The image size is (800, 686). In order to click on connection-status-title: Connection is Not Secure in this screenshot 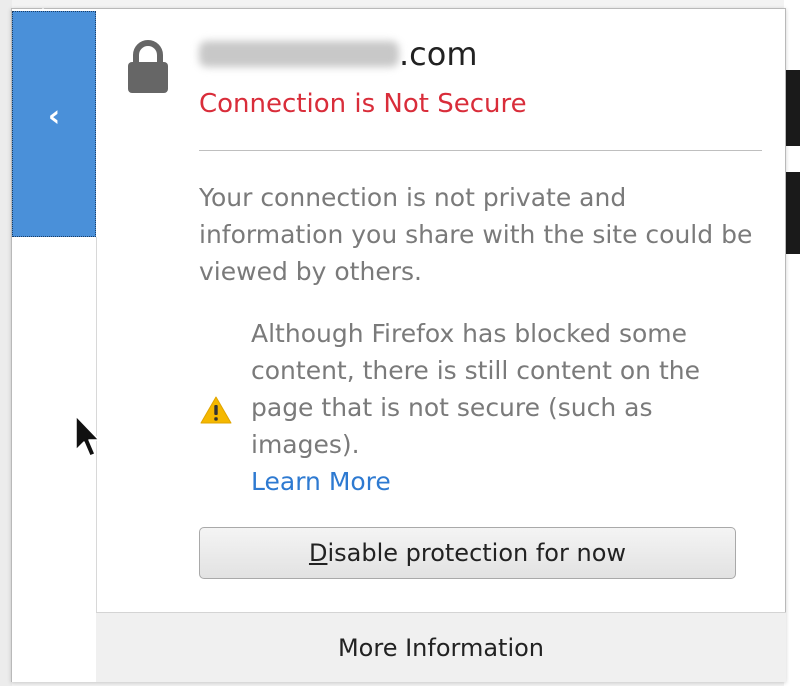, I will do `click(363, 104)`.